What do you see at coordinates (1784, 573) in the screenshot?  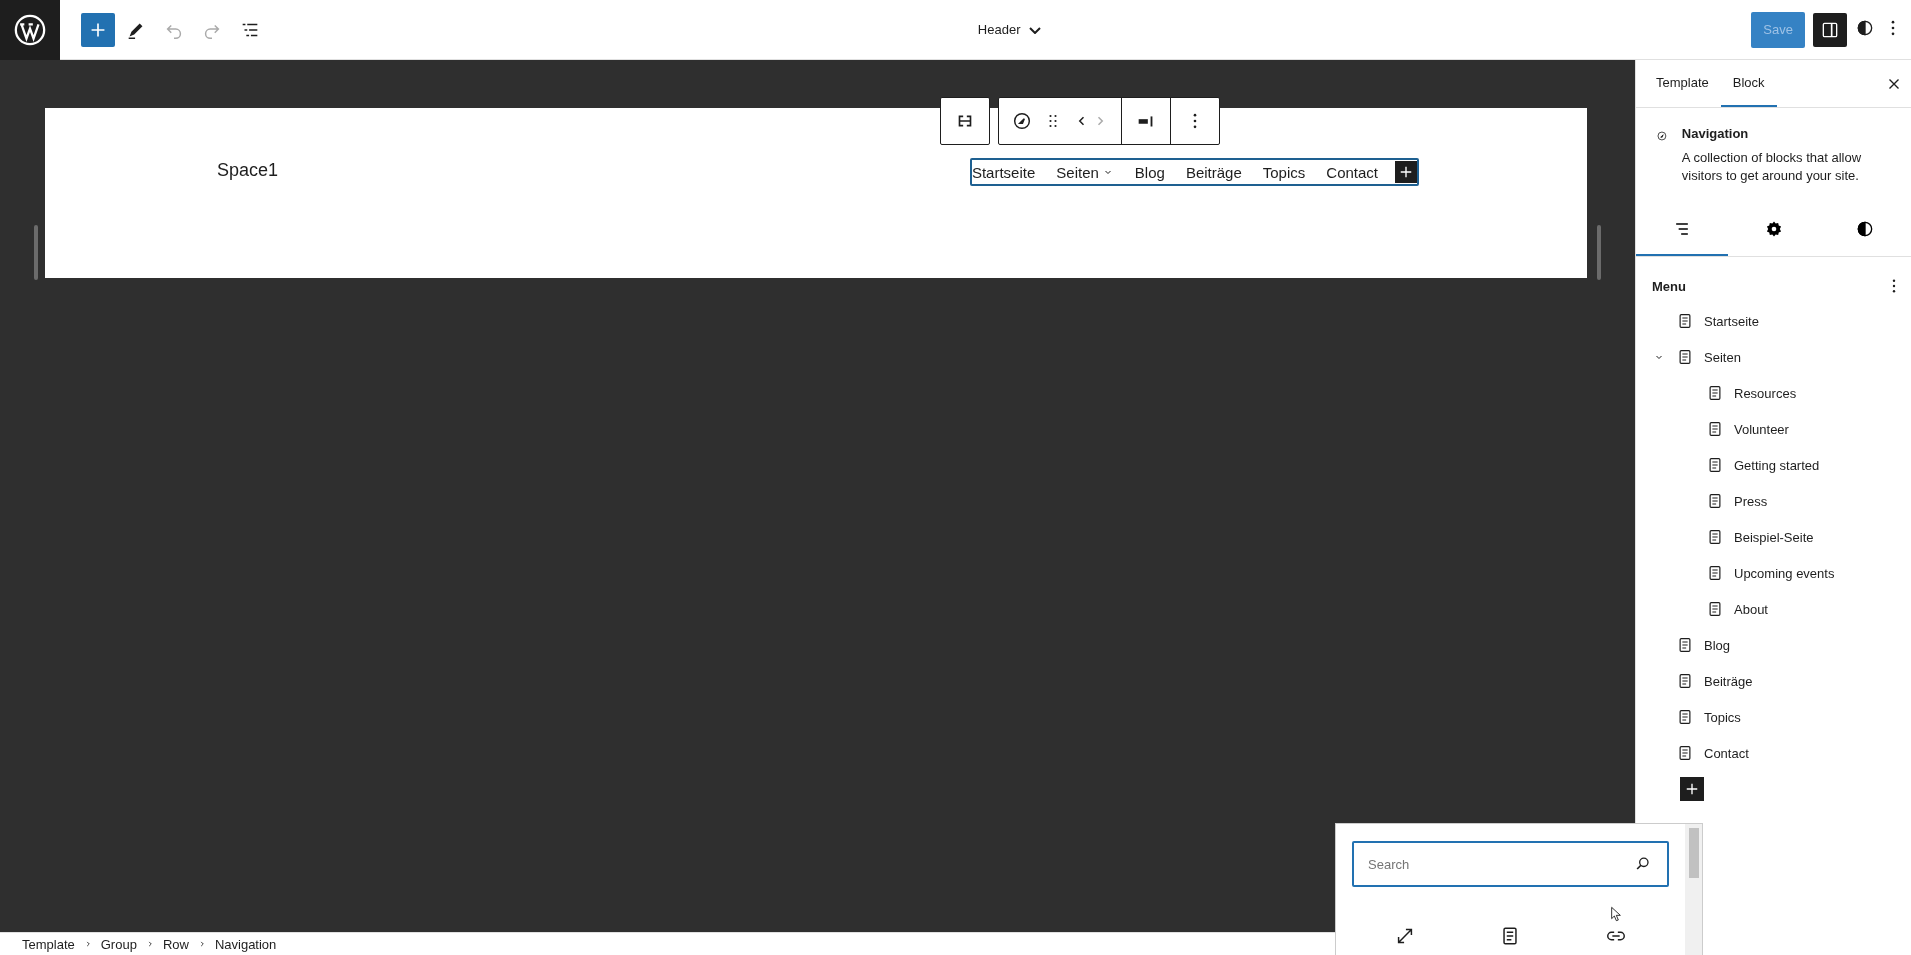 I see `menu-item: Upcoming events` at bounding box center [1784, 573].